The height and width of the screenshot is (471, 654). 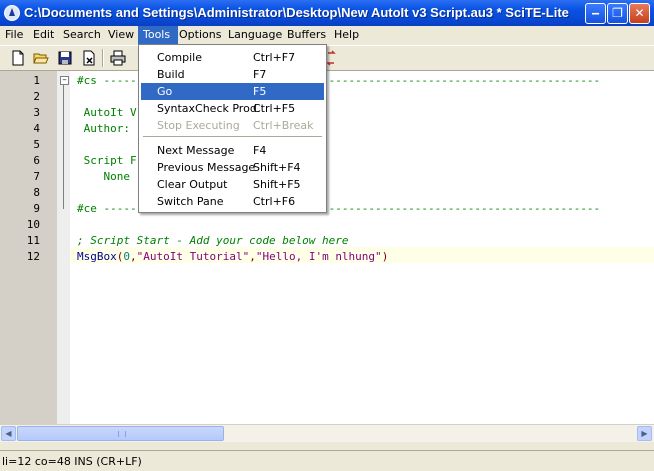 I want to click on status-text: li=12 co=48 INS (CR+LF), so click(x=72, y=461).